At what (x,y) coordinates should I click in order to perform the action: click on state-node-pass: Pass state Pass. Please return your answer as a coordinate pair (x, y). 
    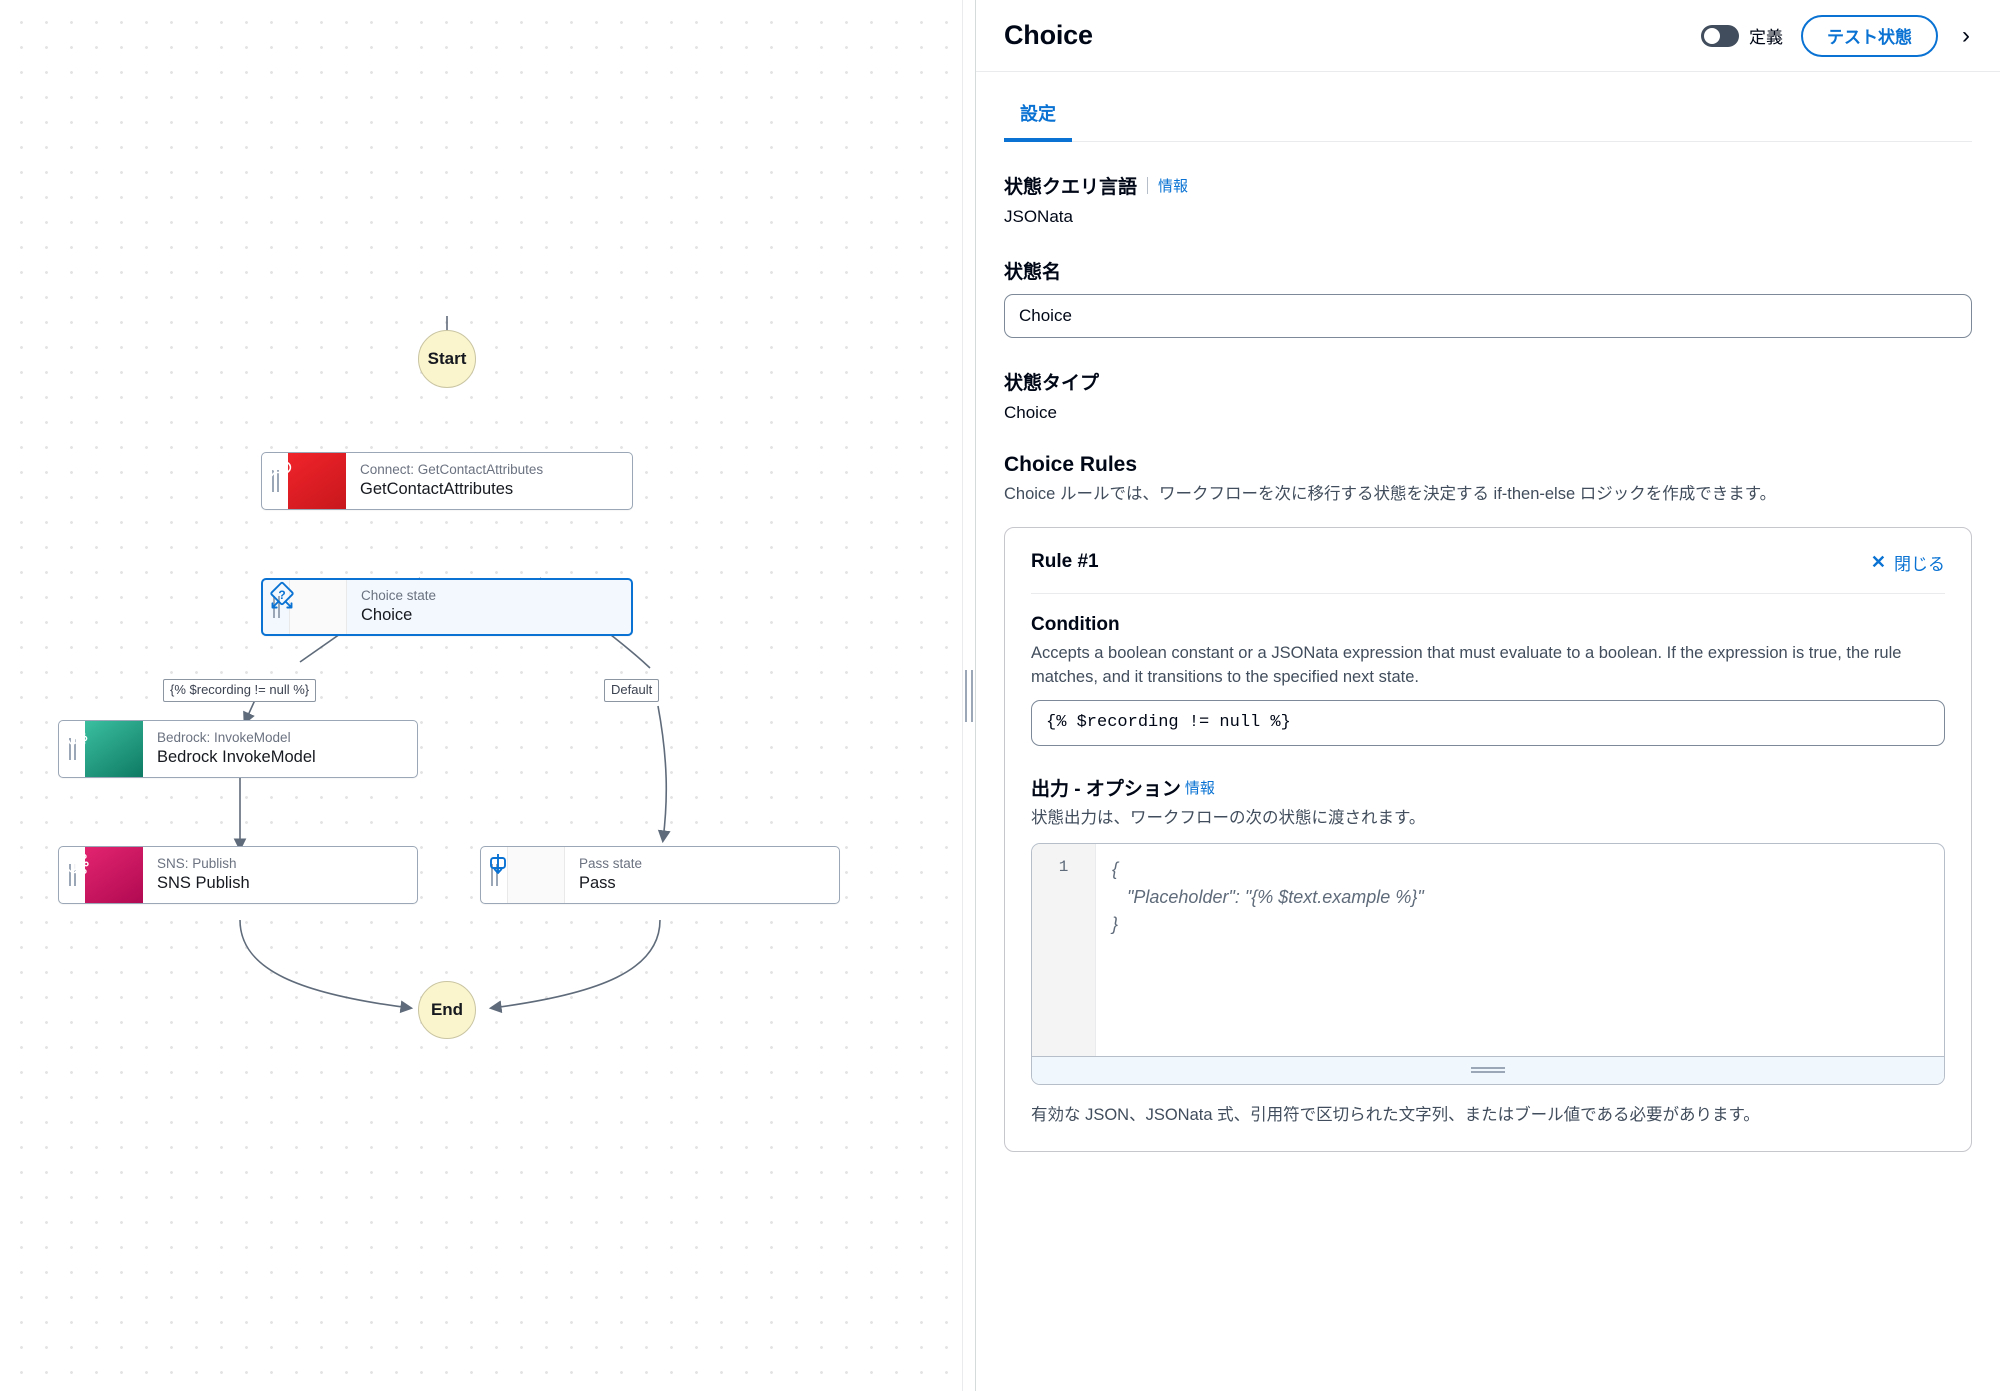
    Looking at the image, I should click on (660, 875).